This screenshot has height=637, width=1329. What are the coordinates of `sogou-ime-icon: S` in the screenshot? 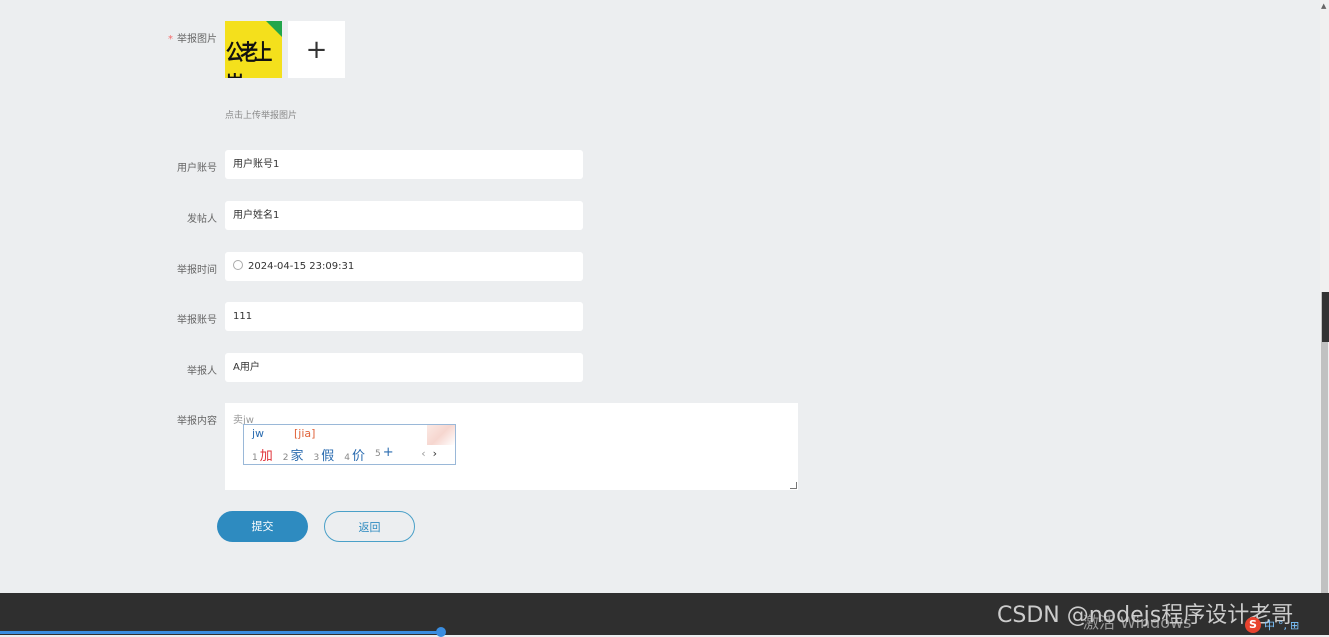 It's located at (1253, 625).